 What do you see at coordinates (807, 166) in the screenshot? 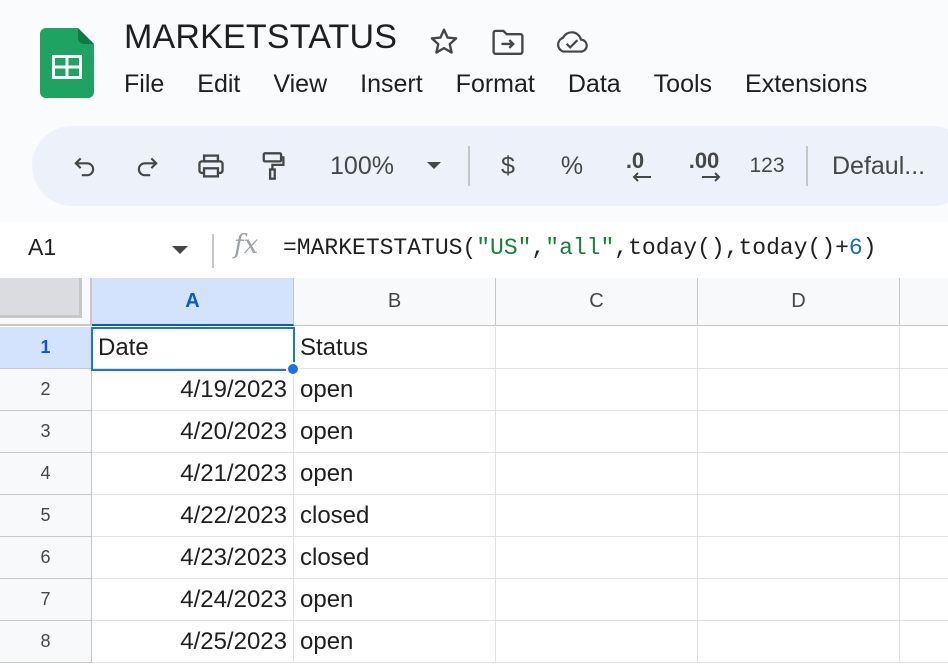
I see `toolbar-divider` at bounding box center [807, 166].